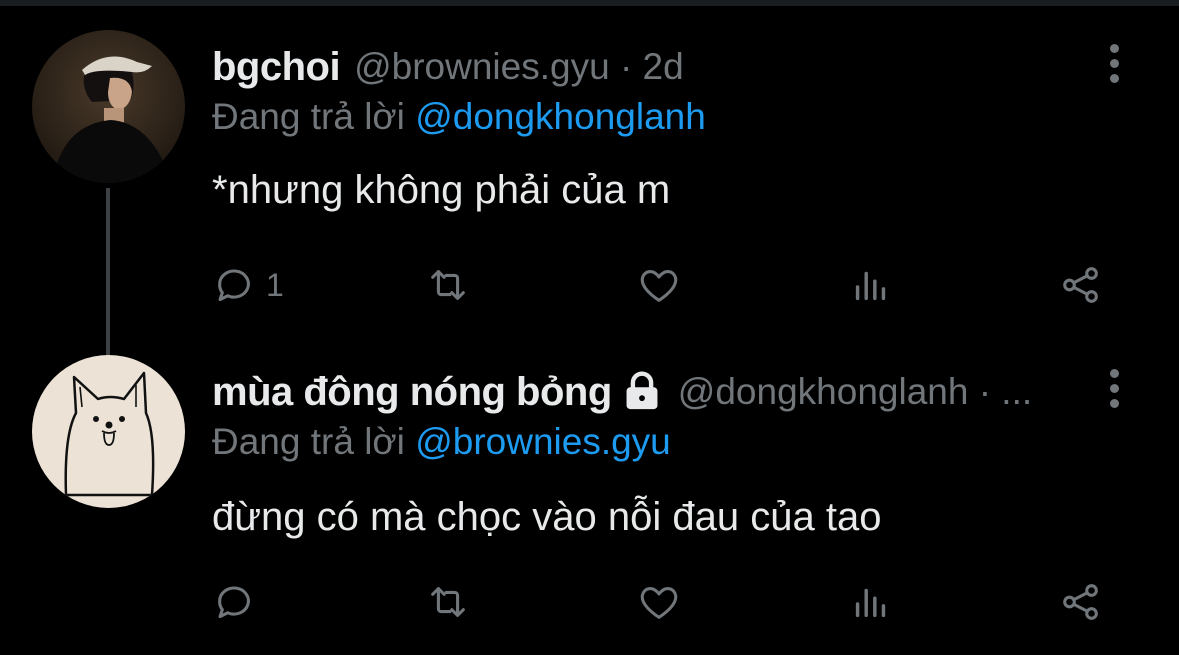 Image resolution: width=1179 pixels, height=655 pixels. I want to click on reply-button, so click(235, 602).